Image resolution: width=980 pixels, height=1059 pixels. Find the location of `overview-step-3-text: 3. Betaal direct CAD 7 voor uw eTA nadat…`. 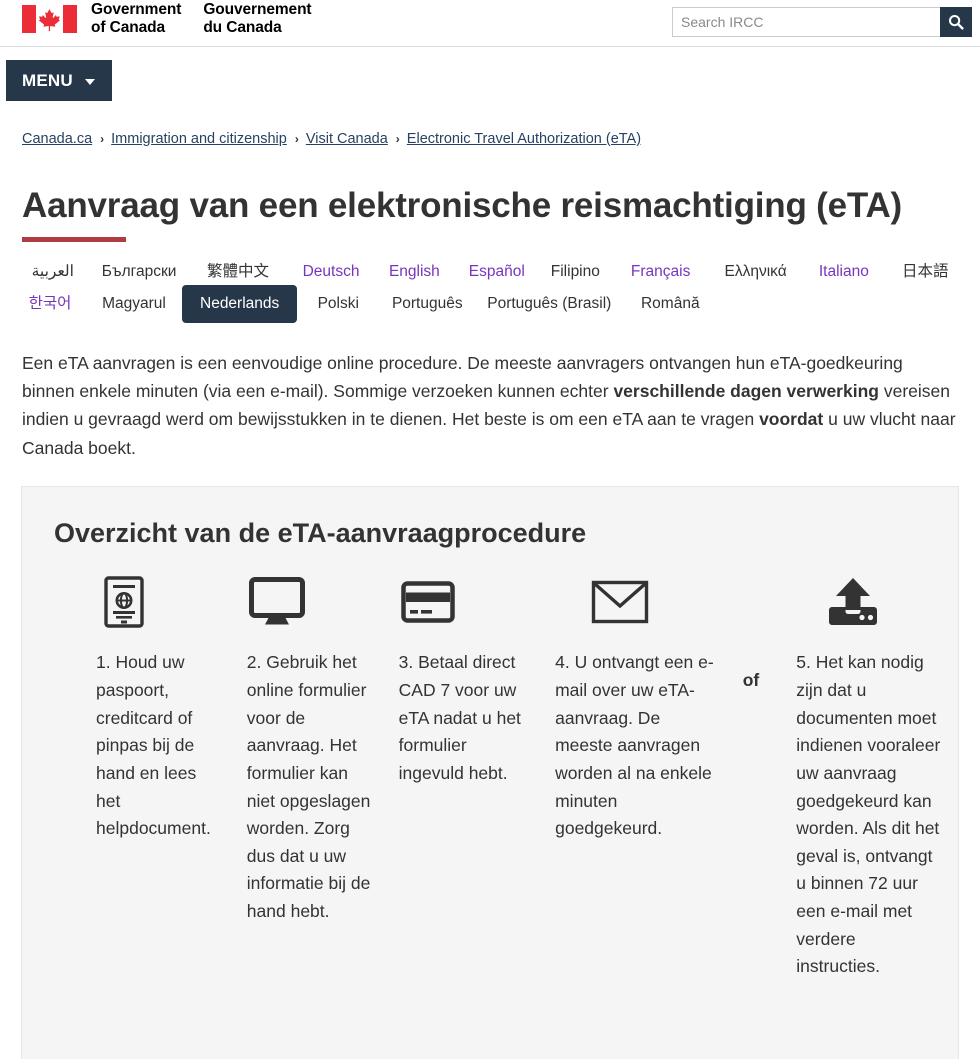

overview-step-3-text: 3. Betaal direct CAD 7 voor uw eTA nadat… is located at coordinates (459, 717).